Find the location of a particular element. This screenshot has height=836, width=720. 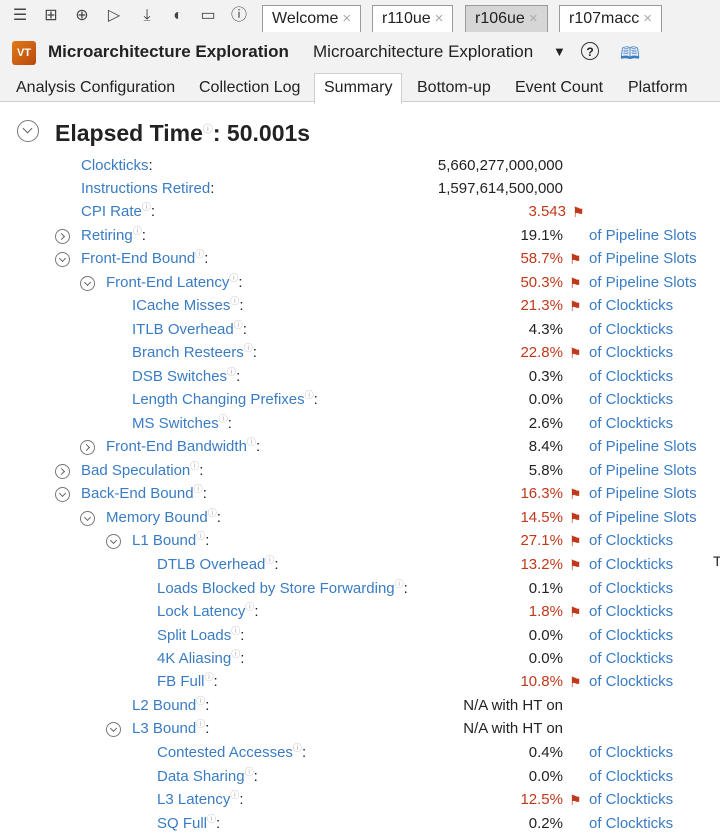

book-icon: 🕮 is located at coordinates (630, 55).